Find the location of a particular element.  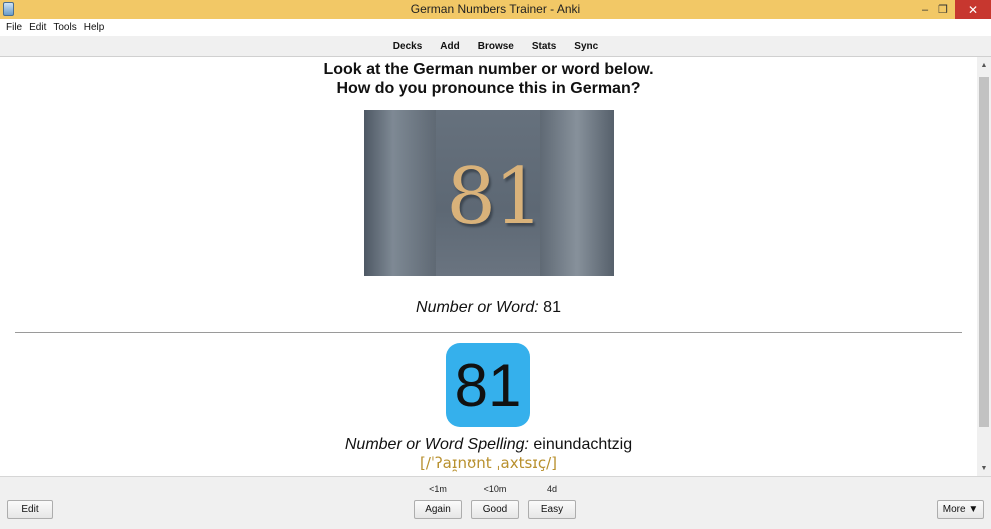

house-number-image: 81 is located at coordinates (489, 193).